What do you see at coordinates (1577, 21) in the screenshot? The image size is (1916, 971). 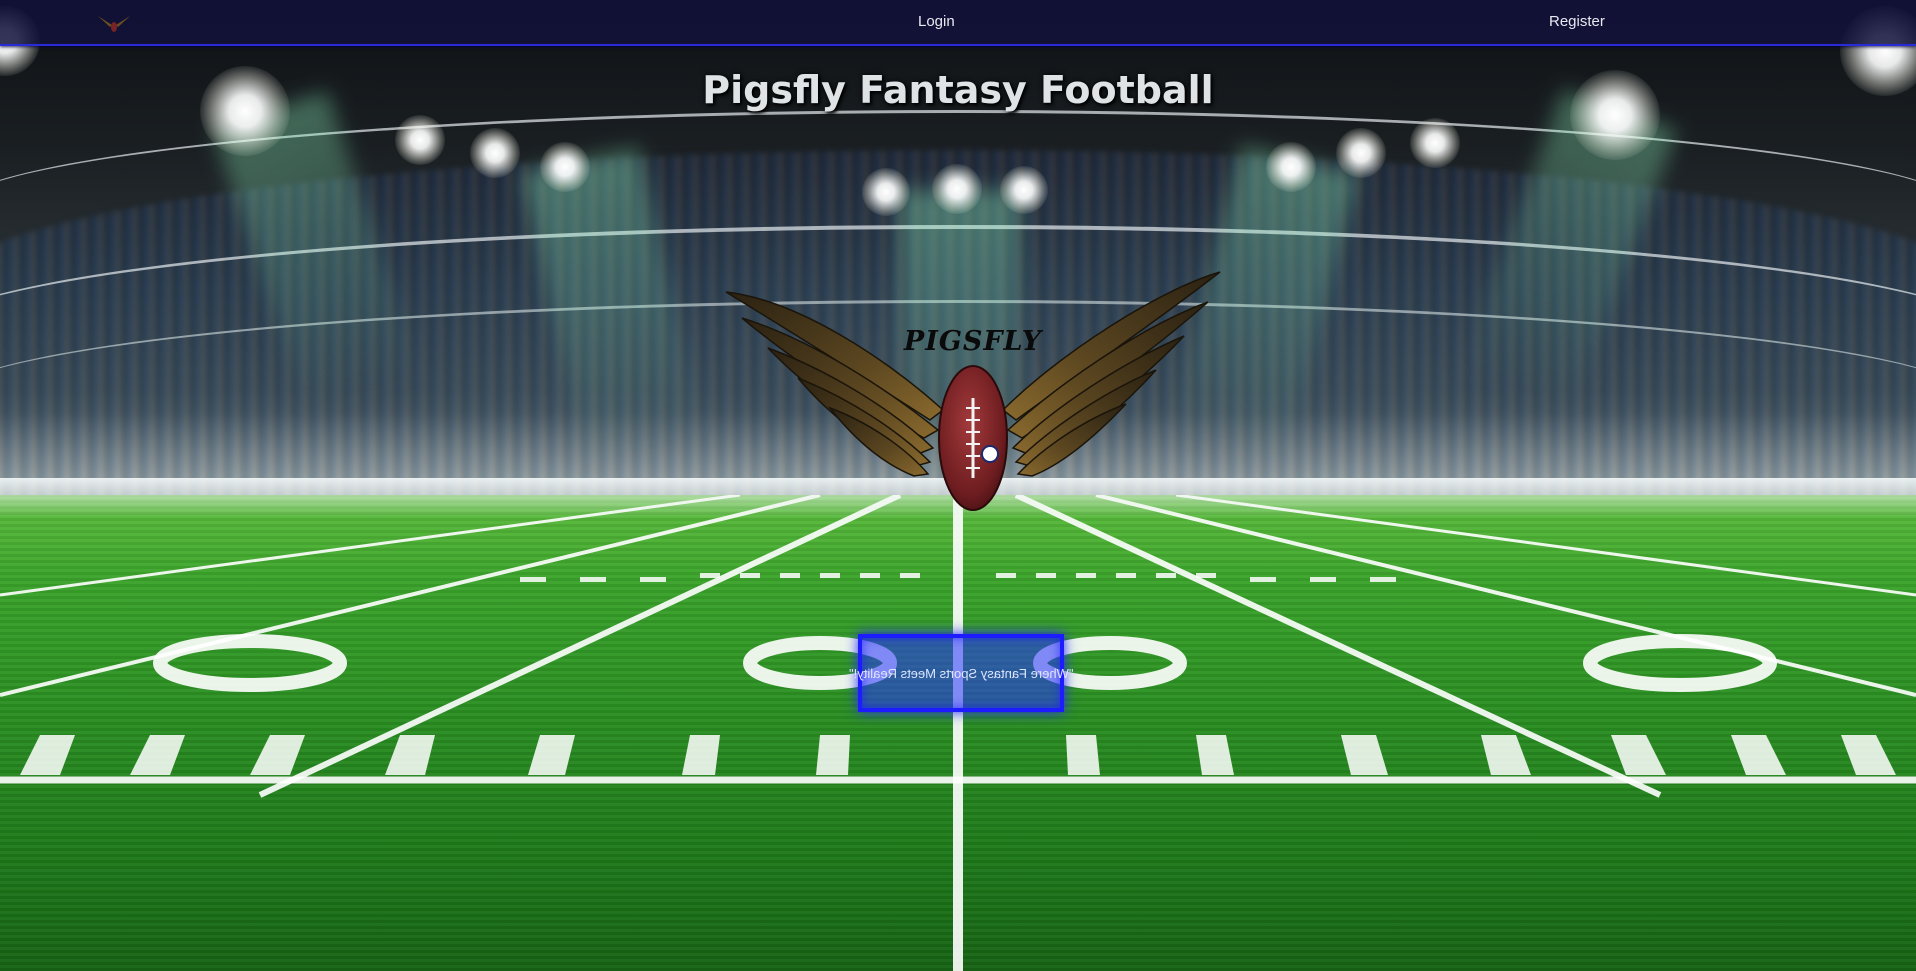 I see `register-link: Register` at bounding box center [1577, 21].